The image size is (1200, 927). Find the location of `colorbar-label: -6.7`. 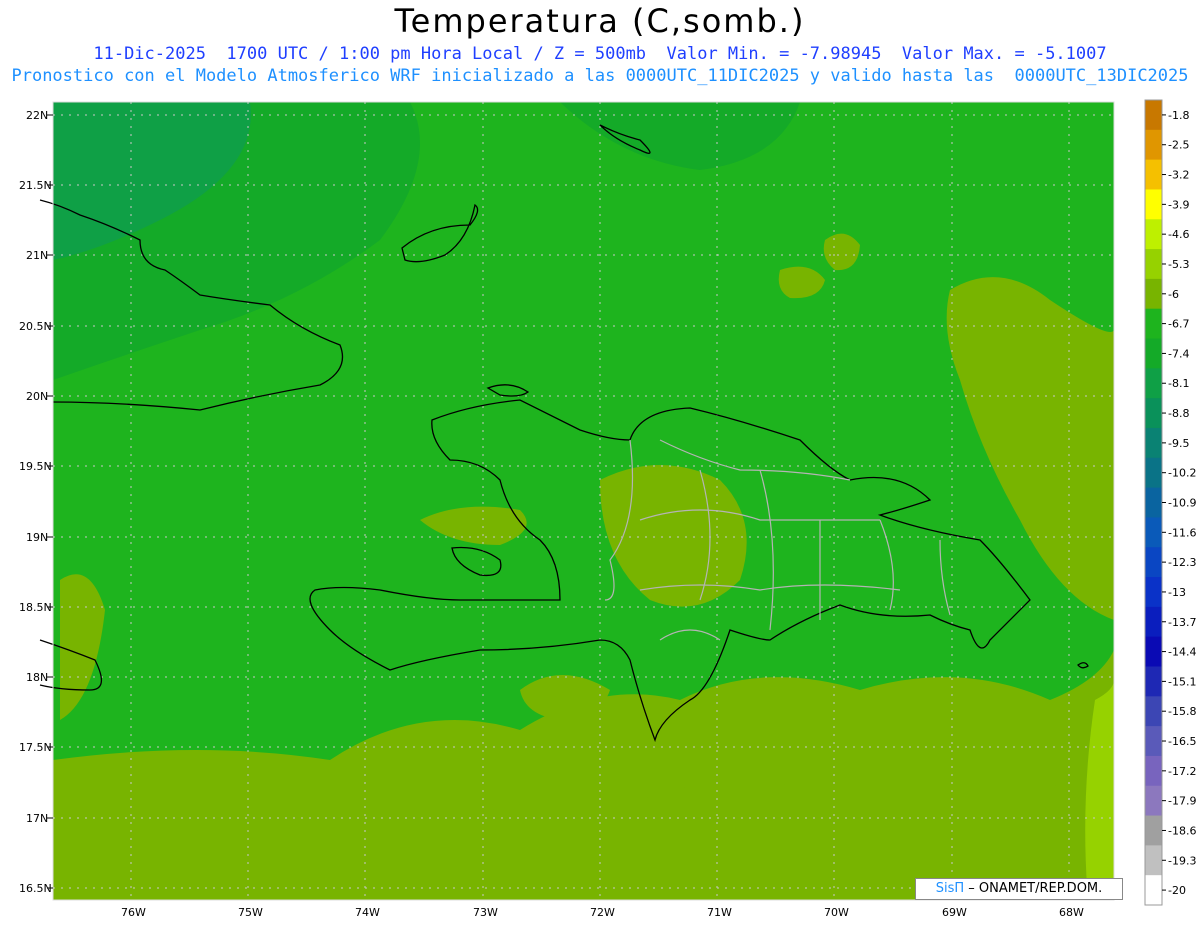

colorbar-label: -6.7 is located at coordinates (1178, 324).